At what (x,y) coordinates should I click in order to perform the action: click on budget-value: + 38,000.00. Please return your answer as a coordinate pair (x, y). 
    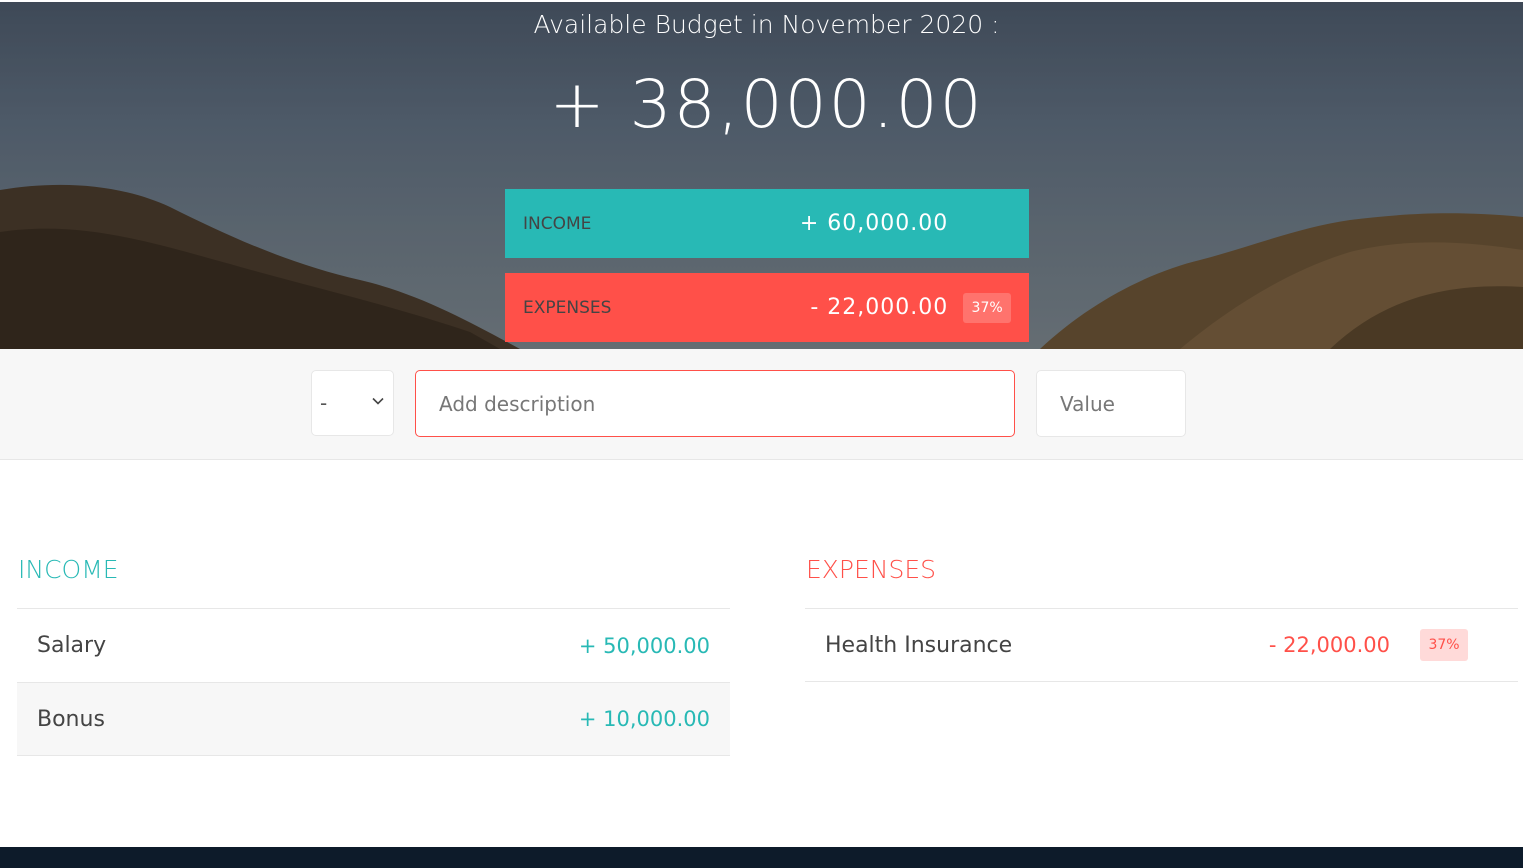
    Looking at the image, I should click on (766, 104).